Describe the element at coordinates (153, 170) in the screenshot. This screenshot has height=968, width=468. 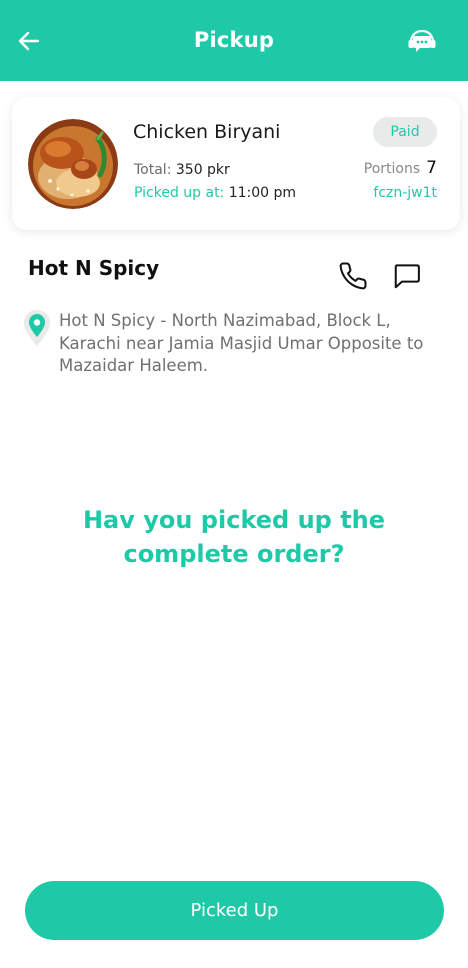
I see `total-label: Total:` at that location.